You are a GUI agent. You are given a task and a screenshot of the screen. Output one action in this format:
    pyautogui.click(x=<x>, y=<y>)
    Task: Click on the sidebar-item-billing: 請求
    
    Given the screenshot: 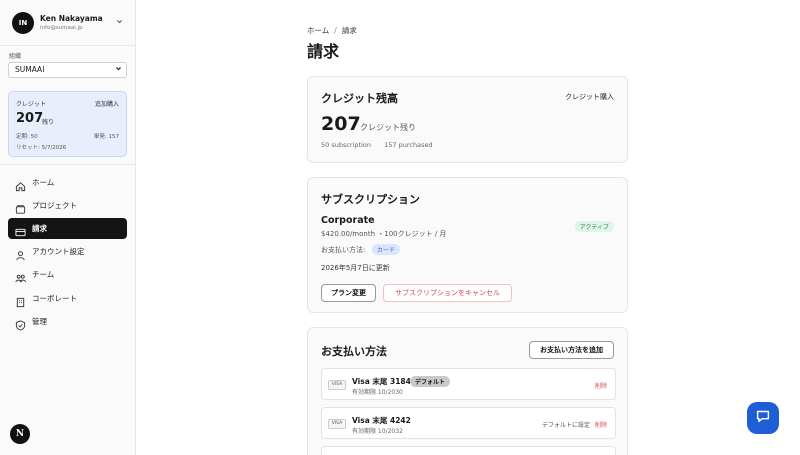 What is the action you would take?
    pyautogui.click(x=67, y=228)
    